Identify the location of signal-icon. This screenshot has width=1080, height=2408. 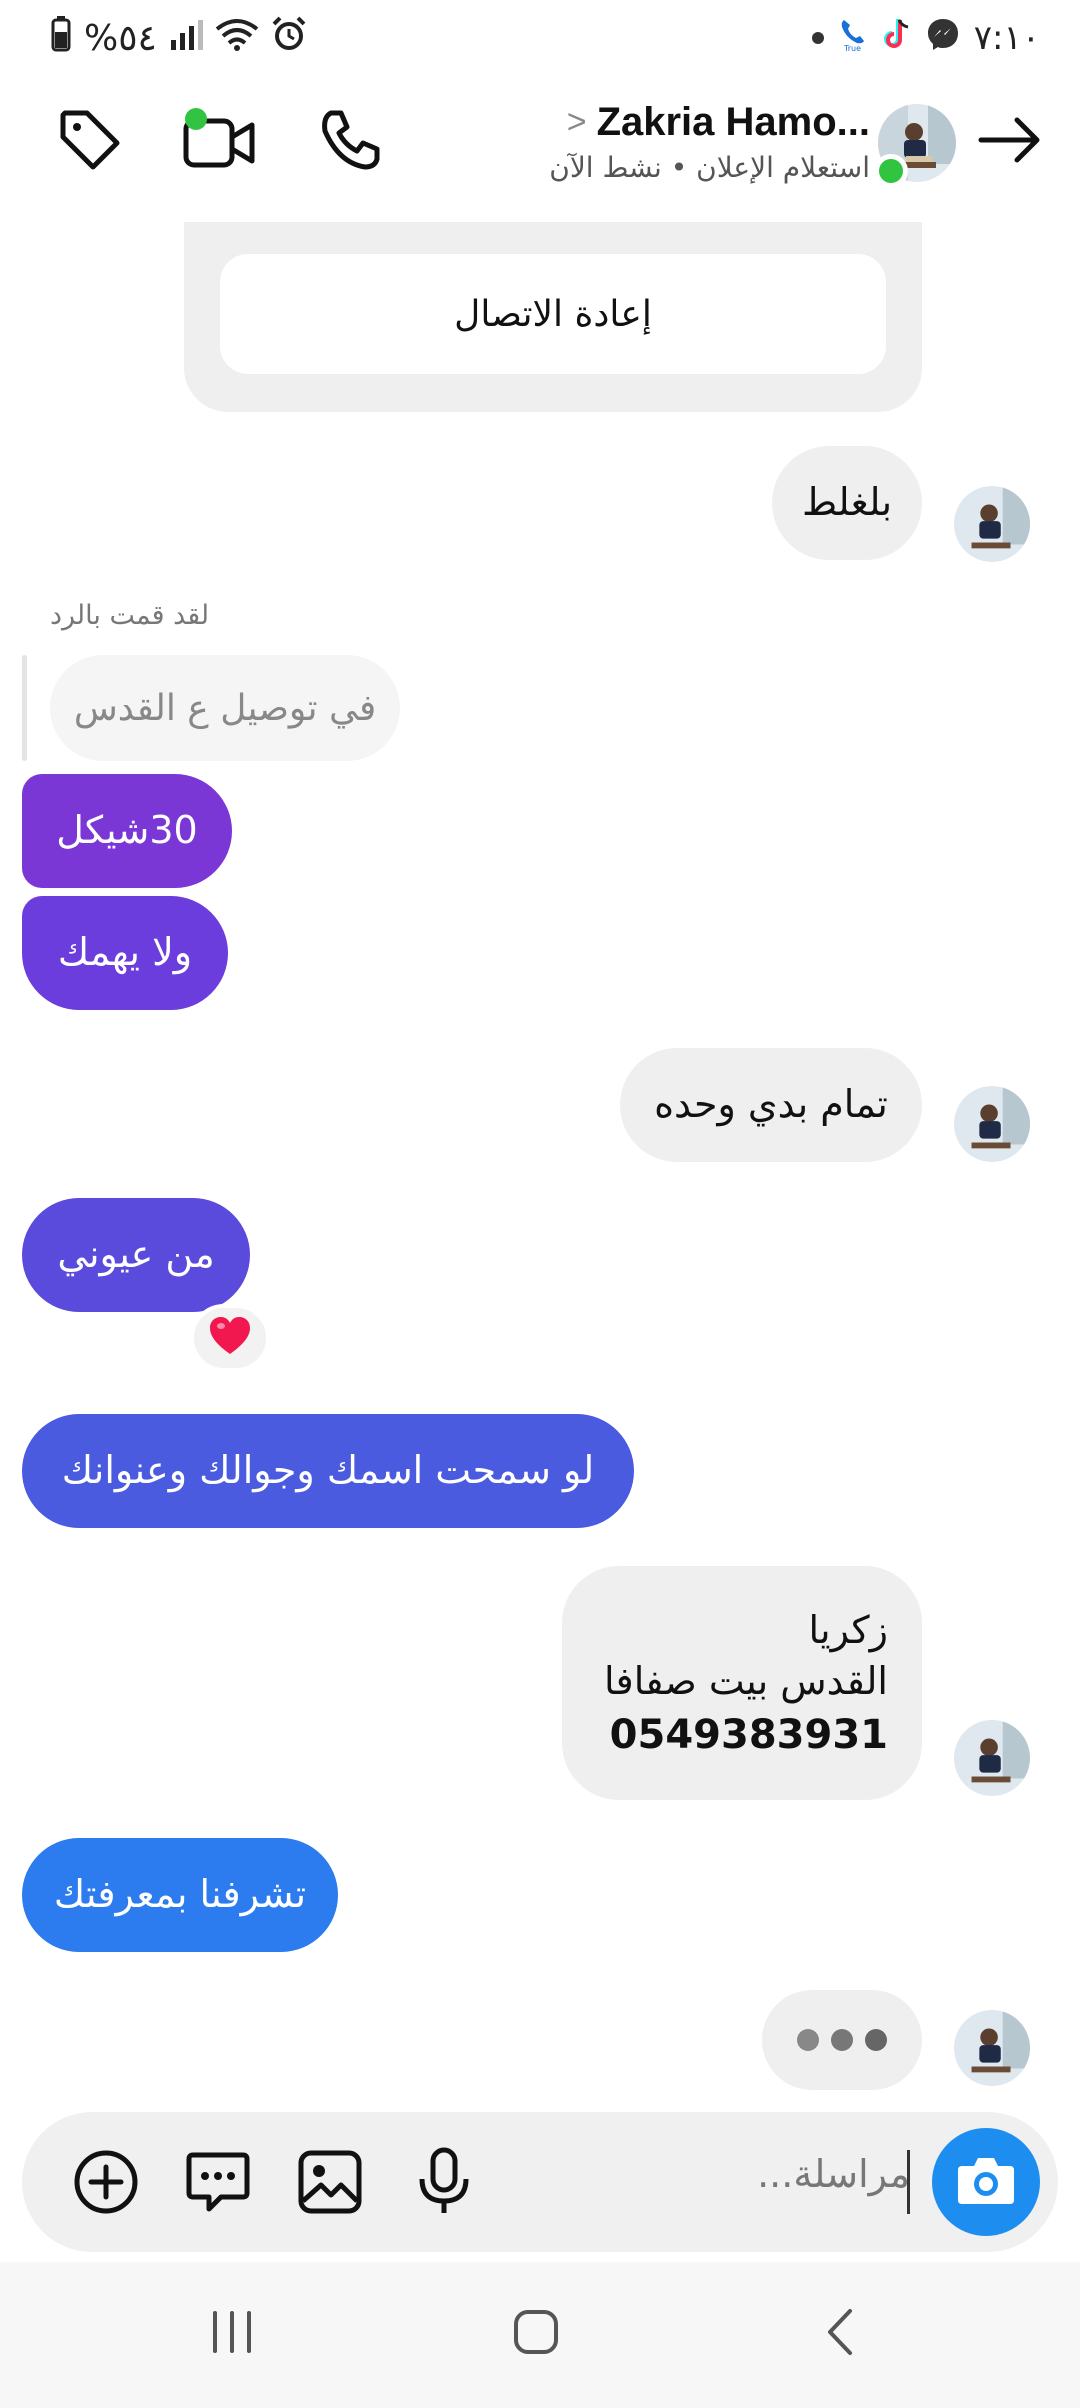
(186, 38).